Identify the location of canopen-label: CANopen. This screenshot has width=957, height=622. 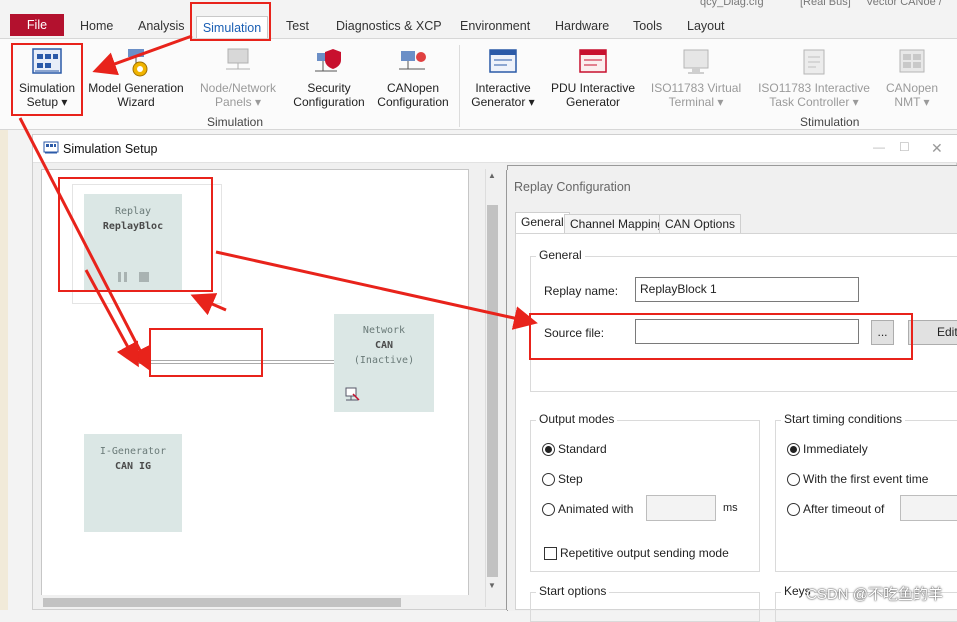
(413, 88).